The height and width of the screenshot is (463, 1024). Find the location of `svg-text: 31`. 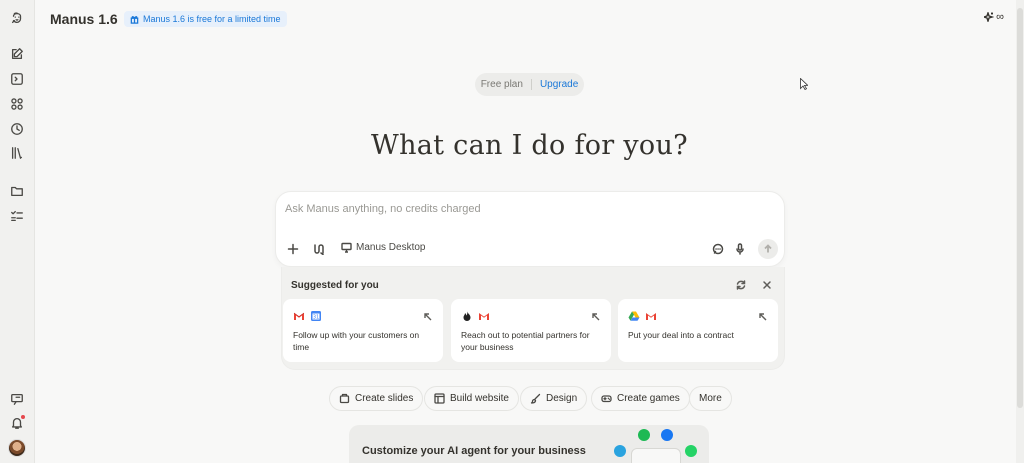

svg-text: 31 is located at coordinates (316, 318).